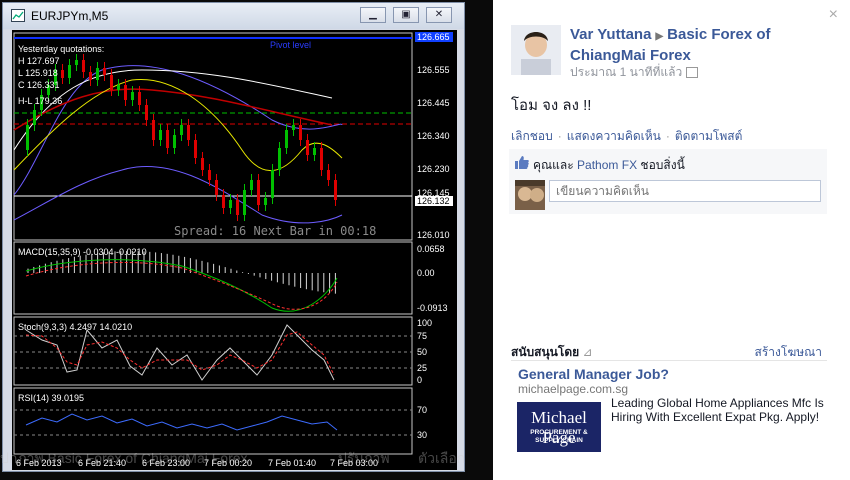  I want to click on comment-link: แสดงความคิดเห็น, so click(614, 136).